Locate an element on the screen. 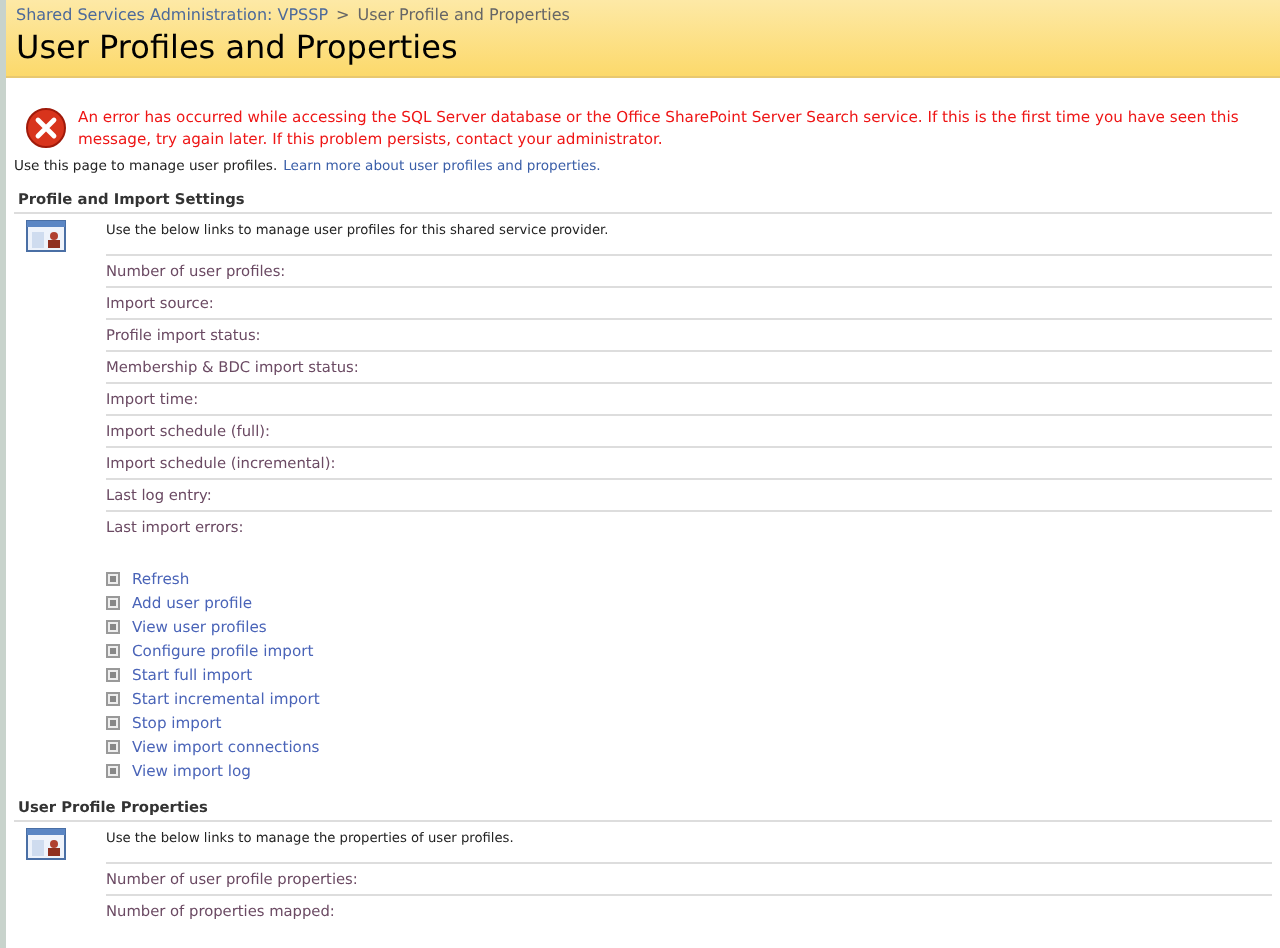  breadcrumb-current: User Profile and Properties is located at coordinates (463, 15).